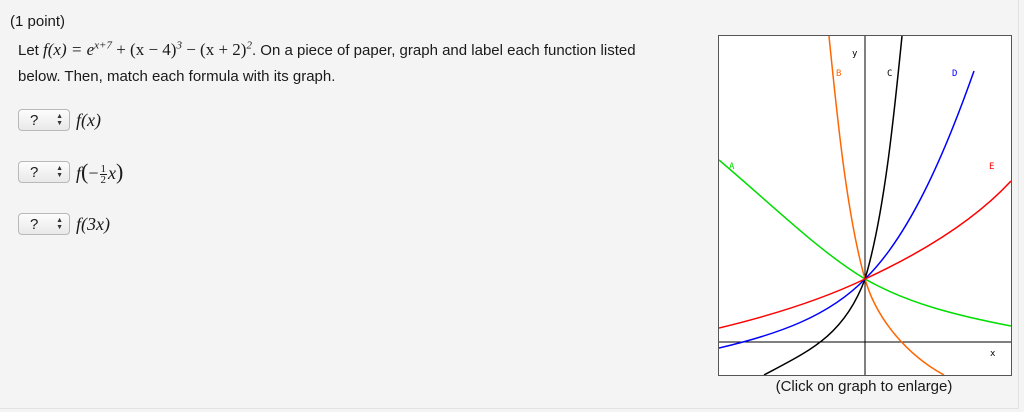  What do you see at coordinates (144, 49) in the screenshot?
I see `fdef-mid: + (x − 4)` at bounding box center [144, 49].